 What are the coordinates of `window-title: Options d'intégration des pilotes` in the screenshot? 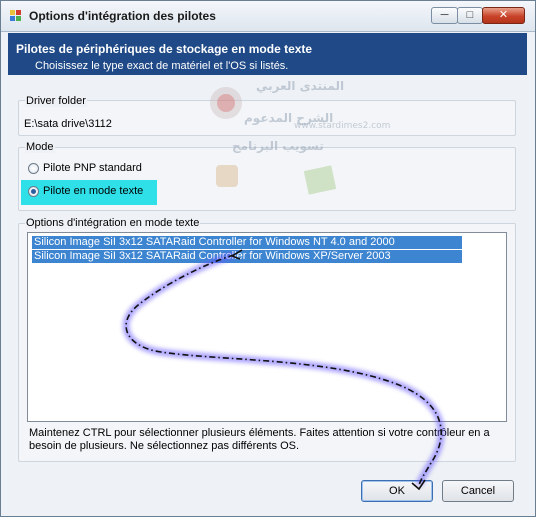 It's located at (122, 16).